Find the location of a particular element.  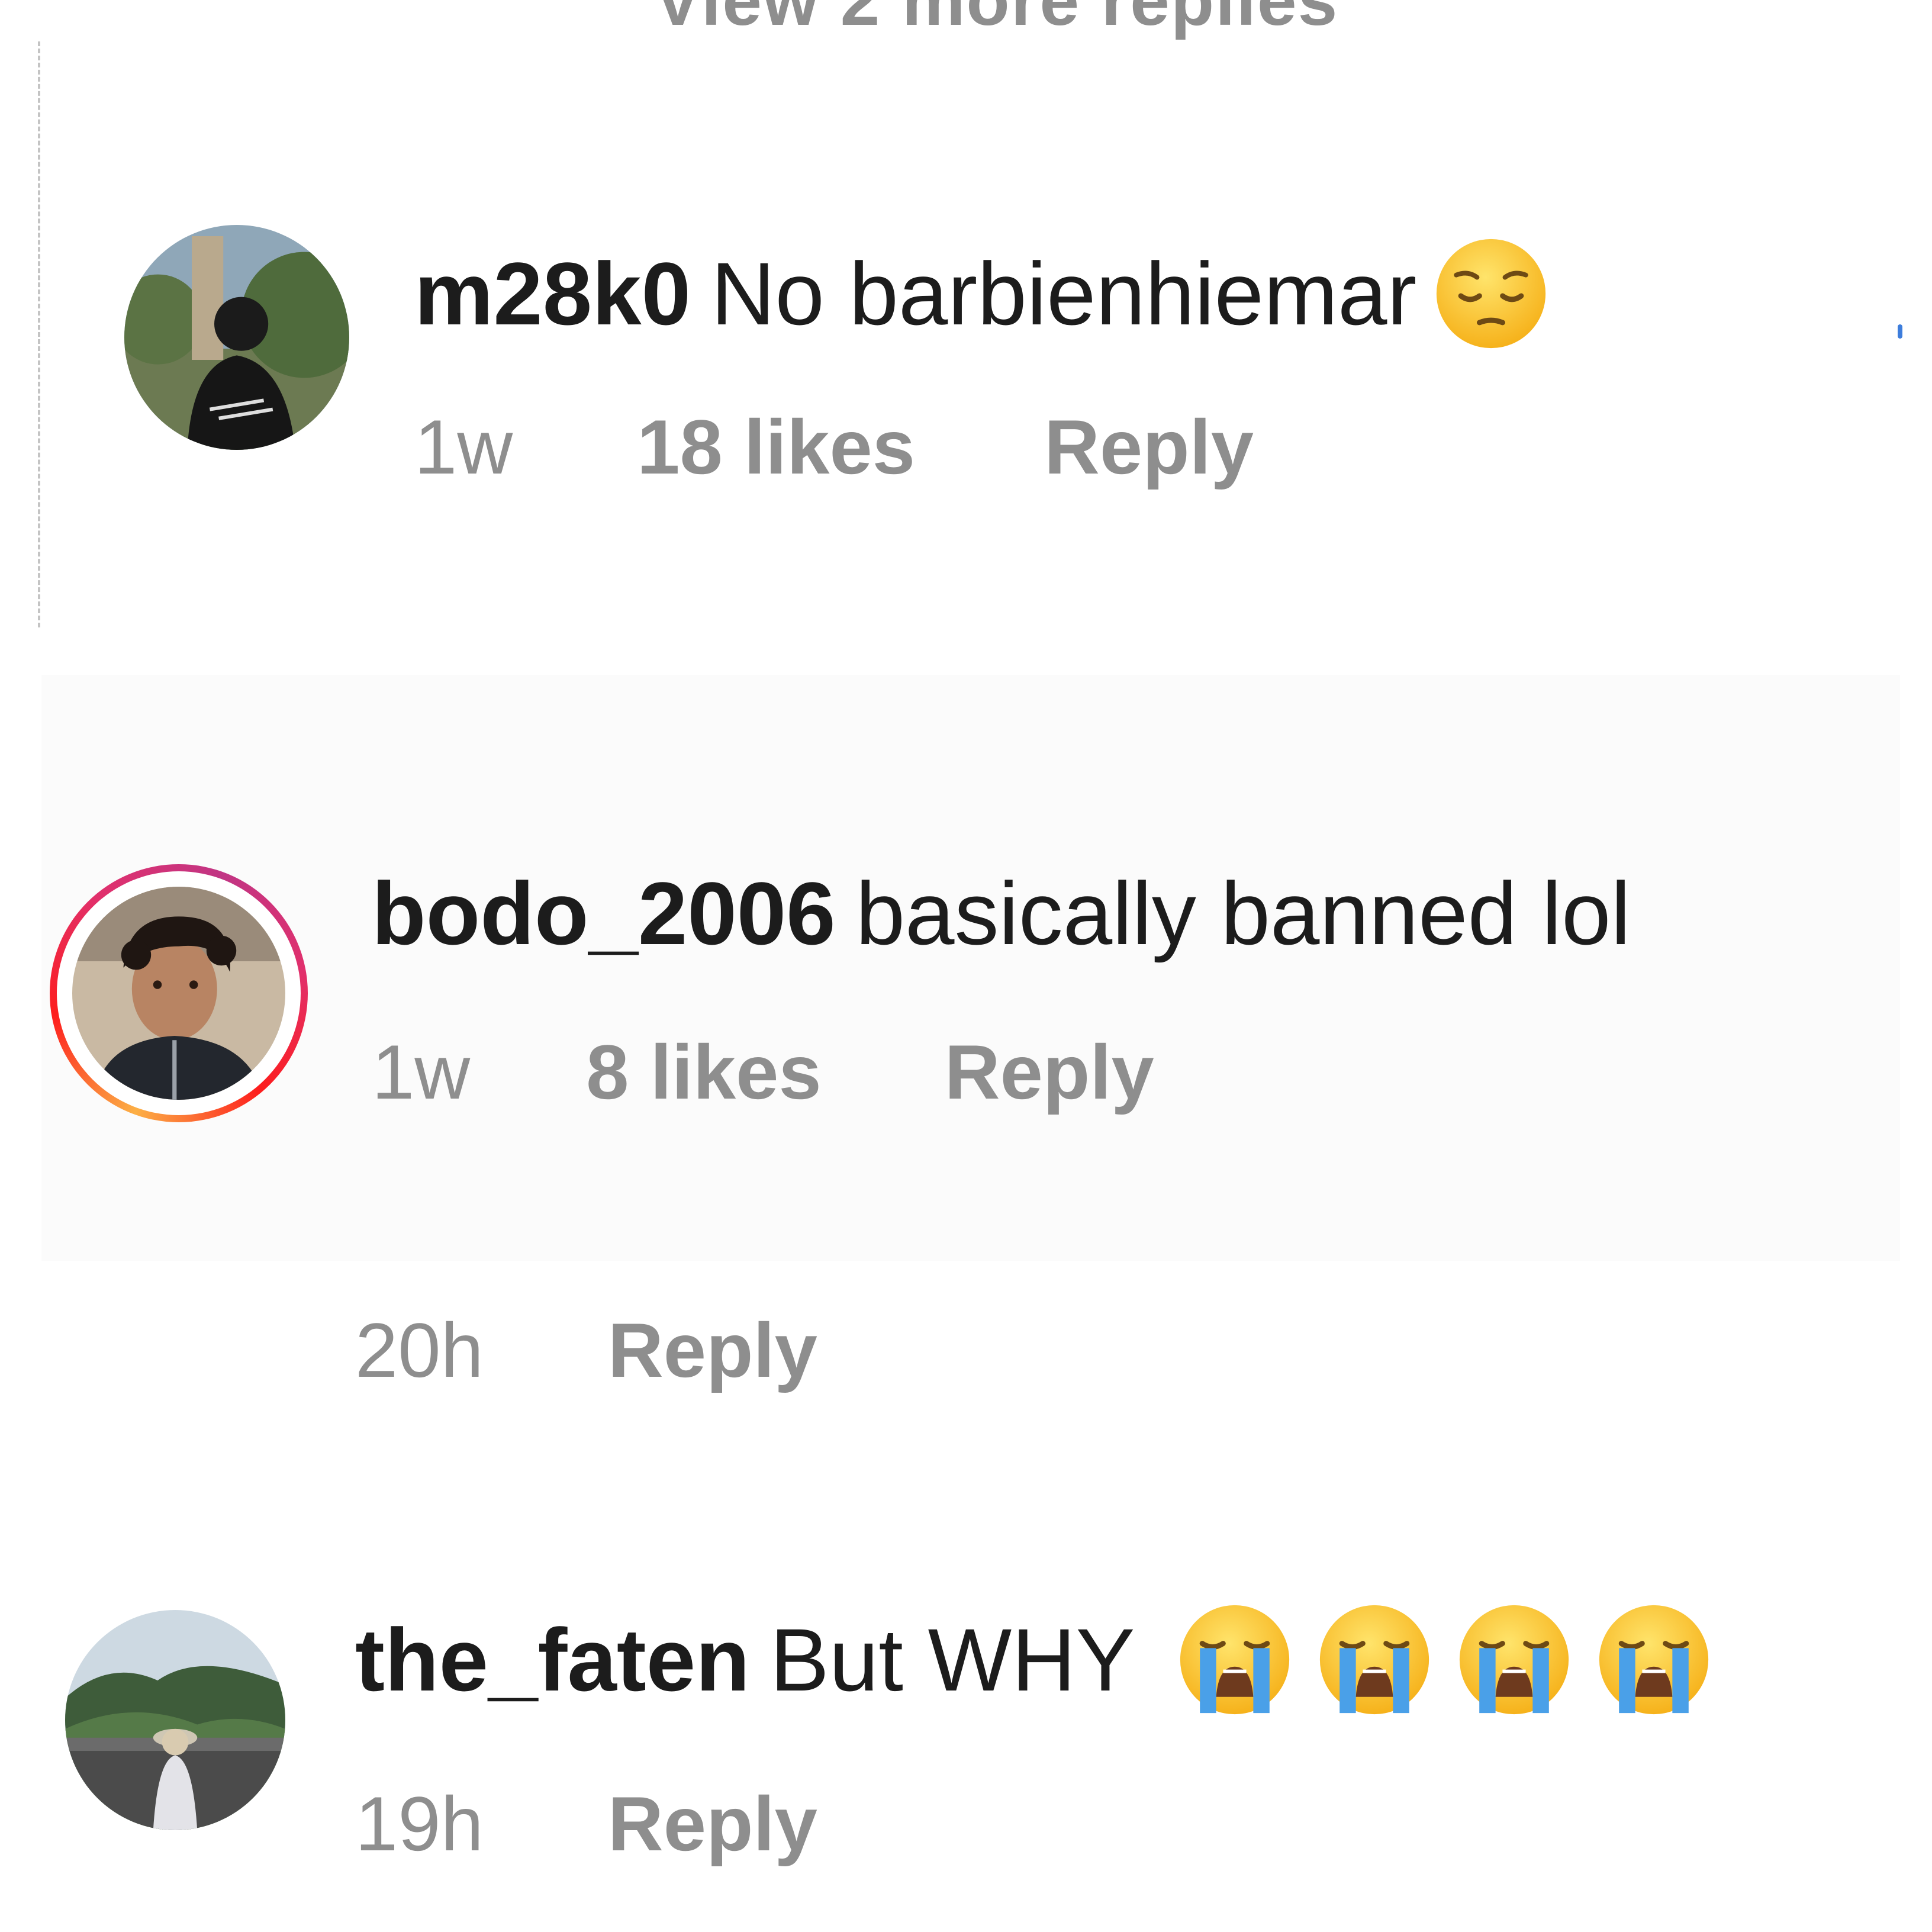

pensive-face-icon is located at coordinates (1491, 294).